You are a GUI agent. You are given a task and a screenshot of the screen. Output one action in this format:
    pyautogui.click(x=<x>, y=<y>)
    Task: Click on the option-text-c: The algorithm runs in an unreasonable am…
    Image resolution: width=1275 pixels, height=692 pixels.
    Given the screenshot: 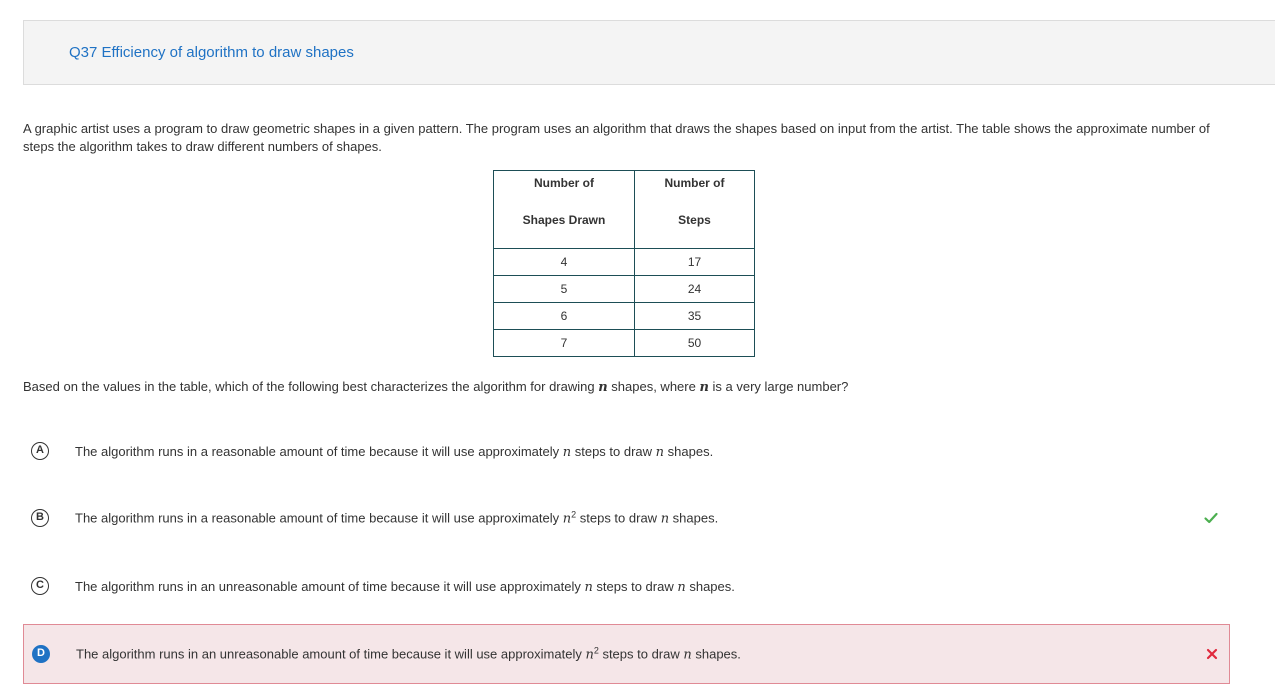 What is the action you would take?
    pyautogui.click(x=405, y=587)
    